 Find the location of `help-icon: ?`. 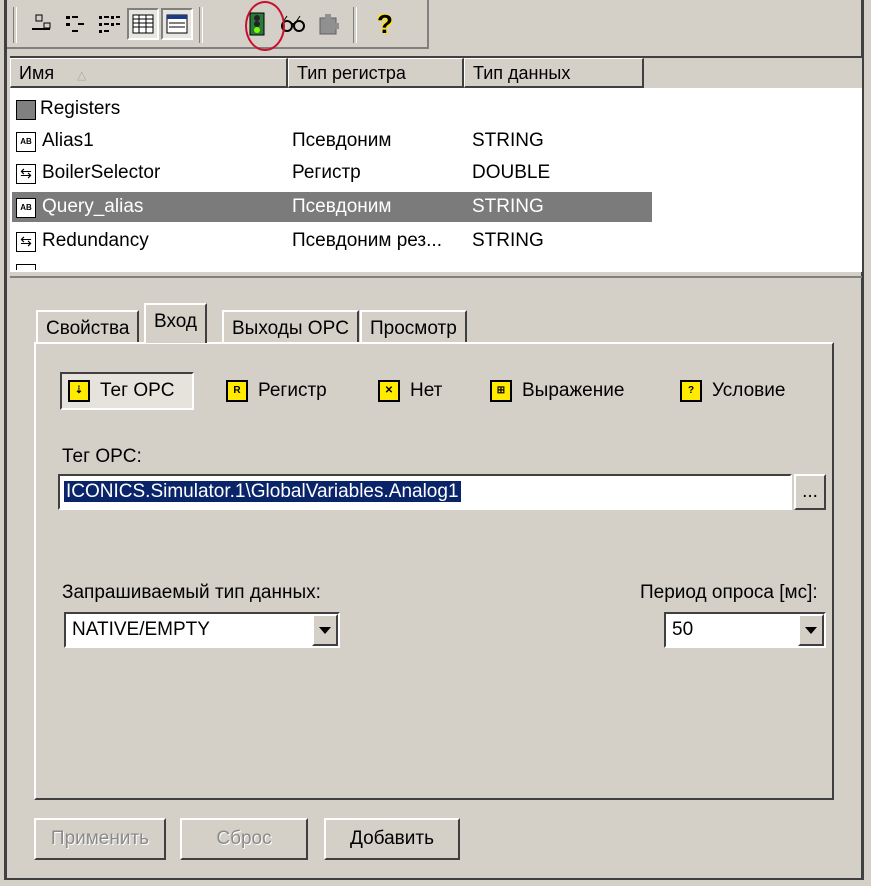

help-icon: ? is located at coordinates (385, 23).